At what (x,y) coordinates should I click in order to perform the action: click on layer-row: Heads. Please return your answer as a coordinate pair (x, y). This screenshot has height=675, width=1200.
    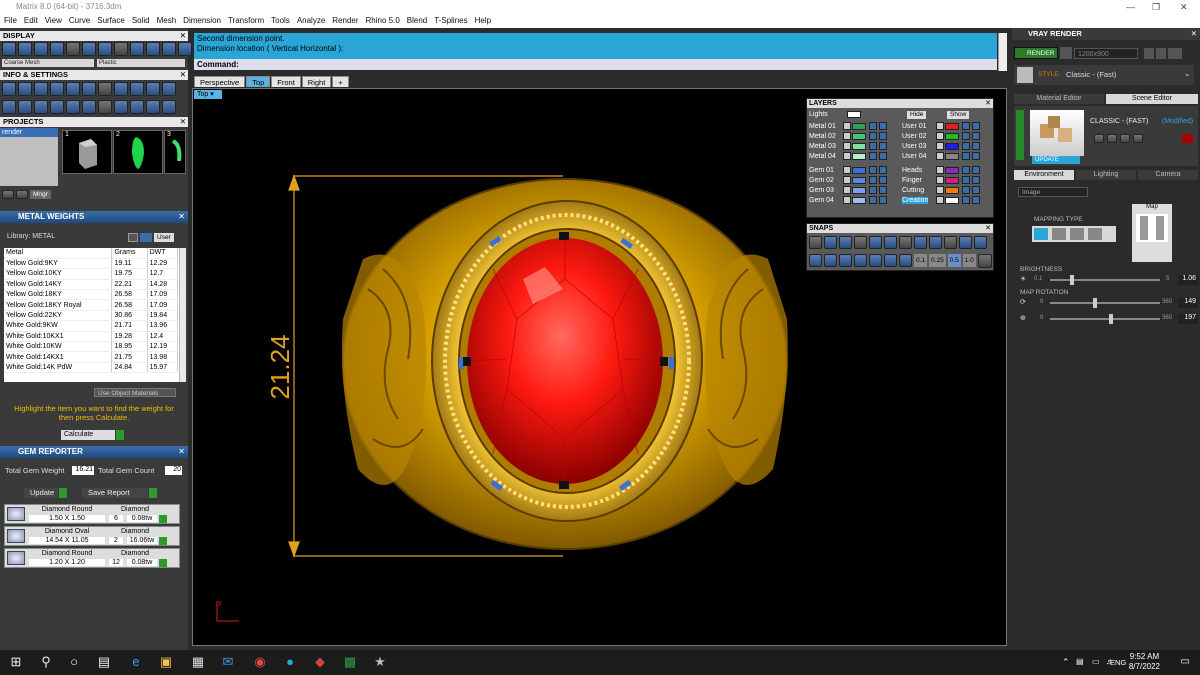
    Looking at the image, I should click on (947, 170).